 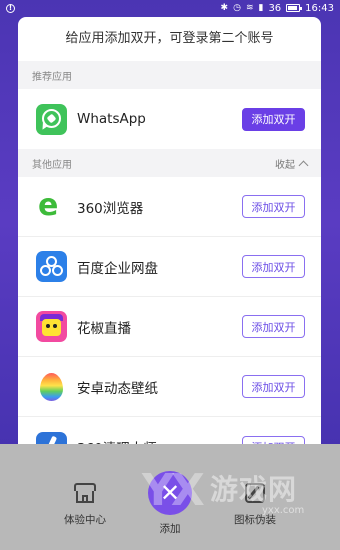 I want to click on edit-icon, so click(x=255, y=493).